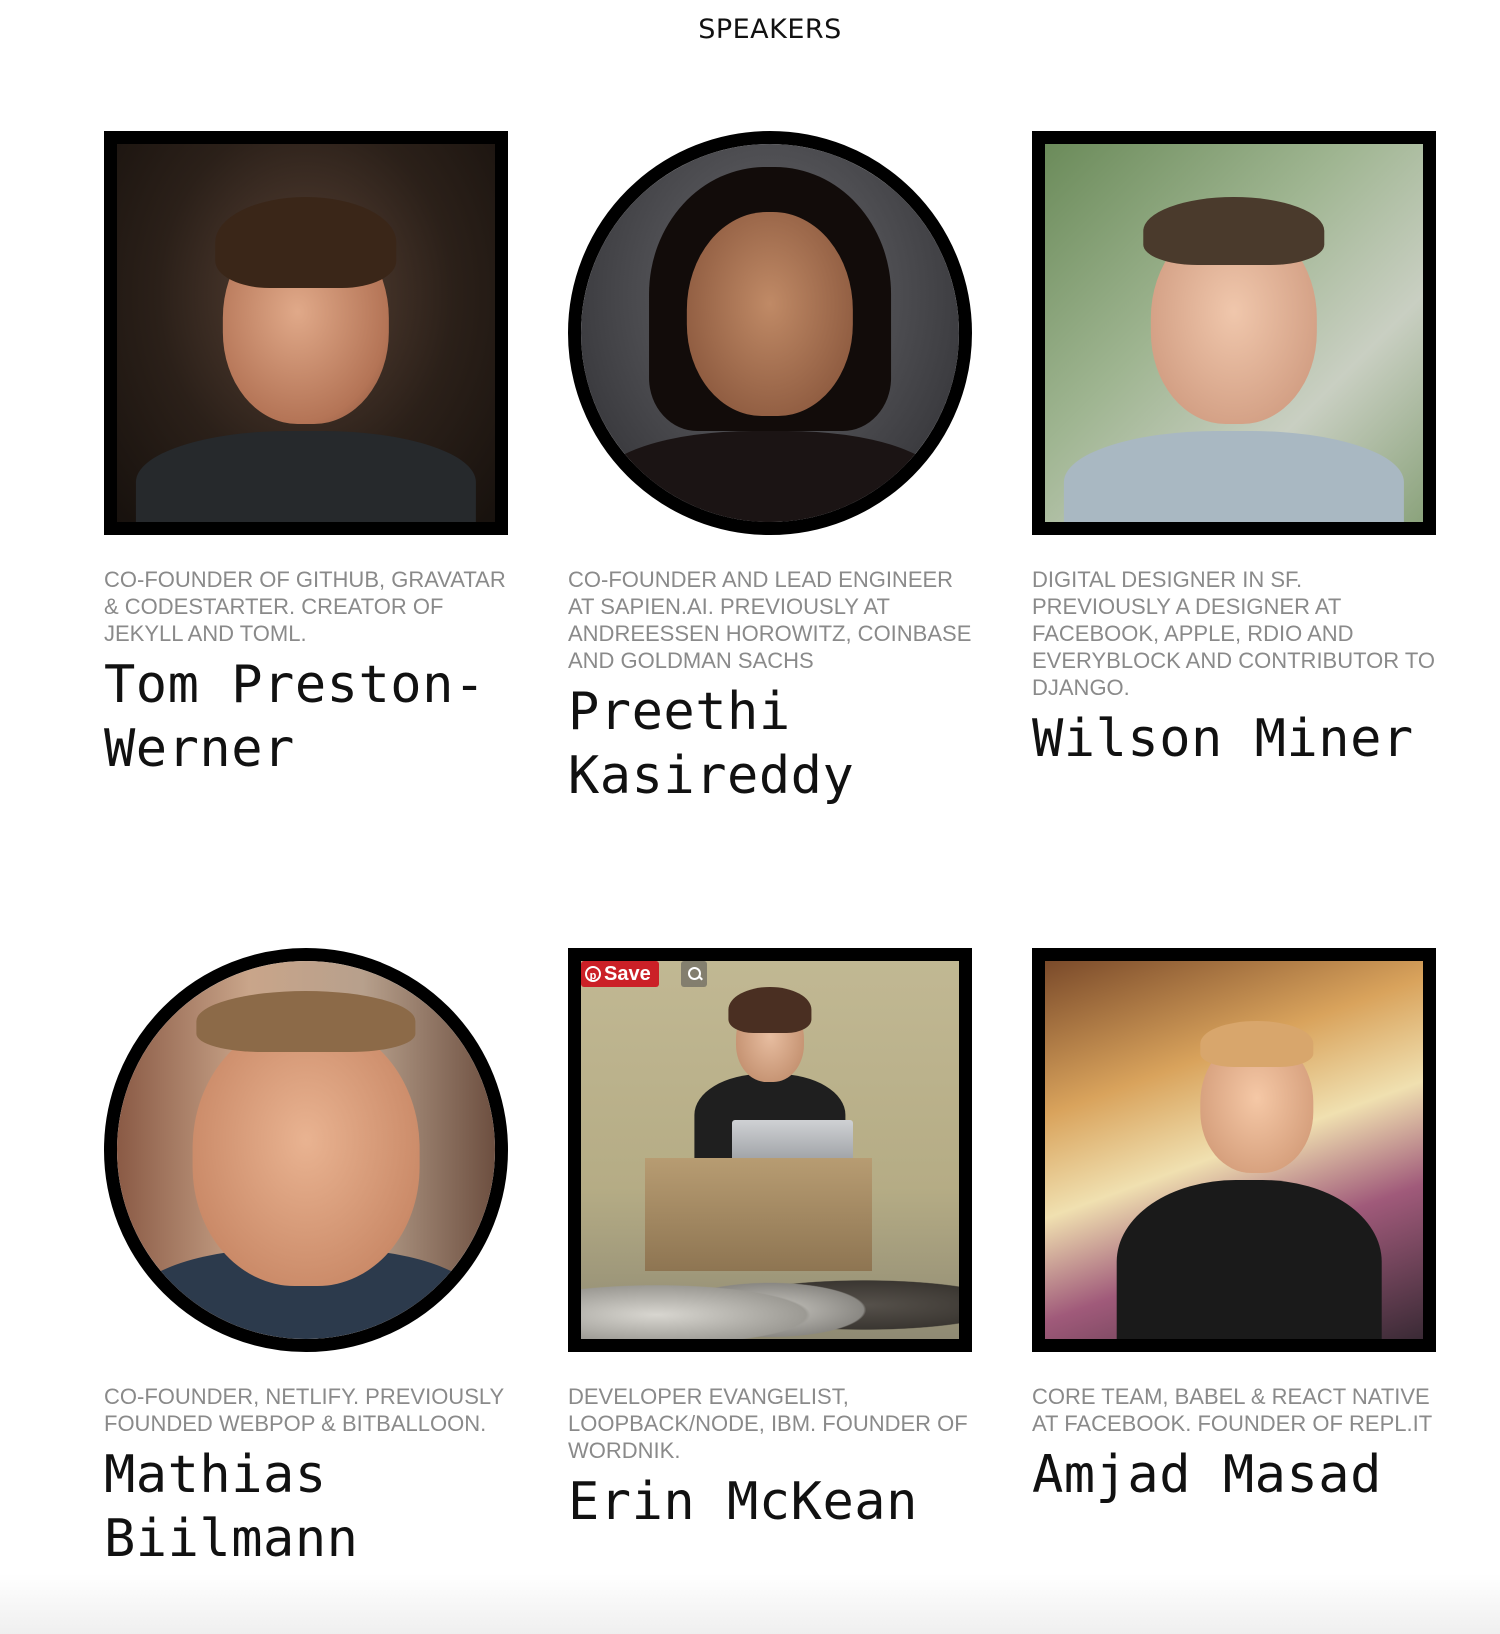  What do you see at coordinates (231, 1507) in the screenshot?
I see `speaker-name: Mathias Biilmann` at bounding box center [231, 1507].